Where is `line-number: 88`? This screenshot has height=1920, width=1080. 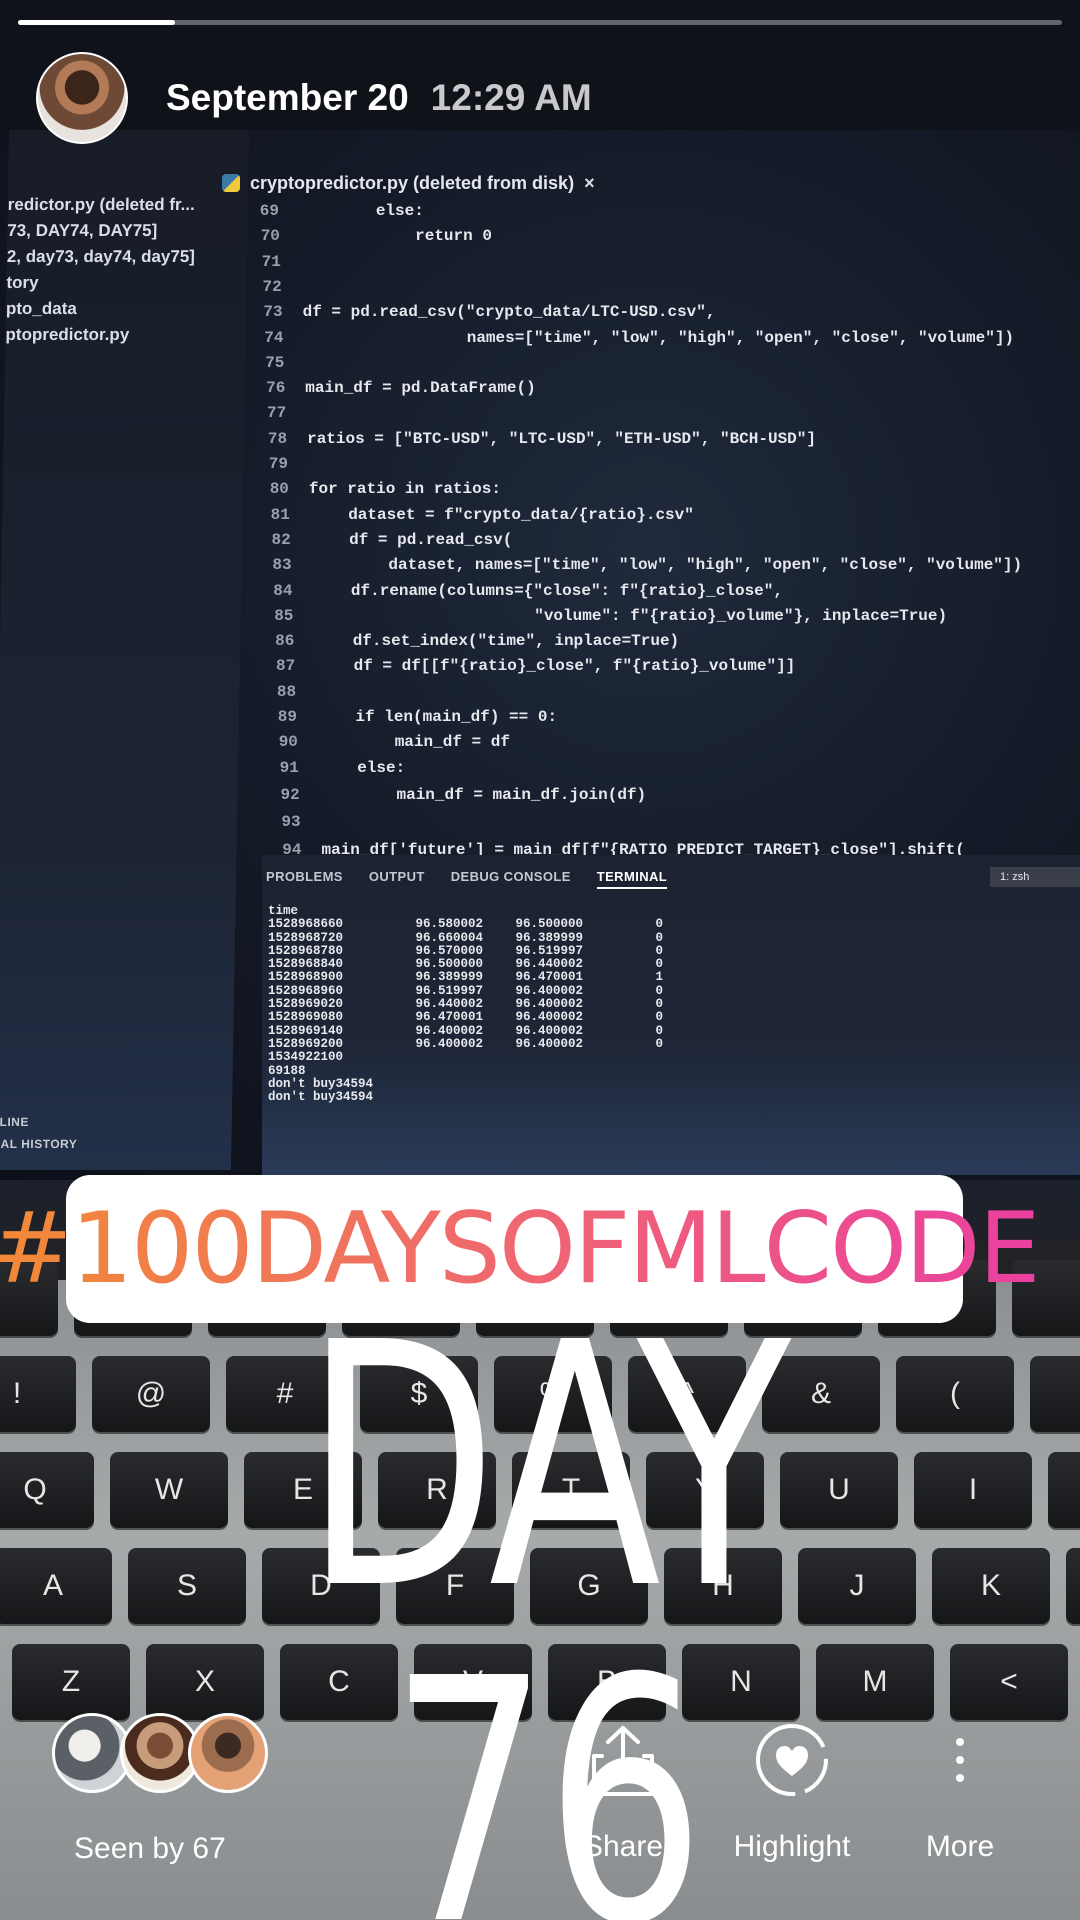
line-number: 88 is located at coordinates (286, 691).